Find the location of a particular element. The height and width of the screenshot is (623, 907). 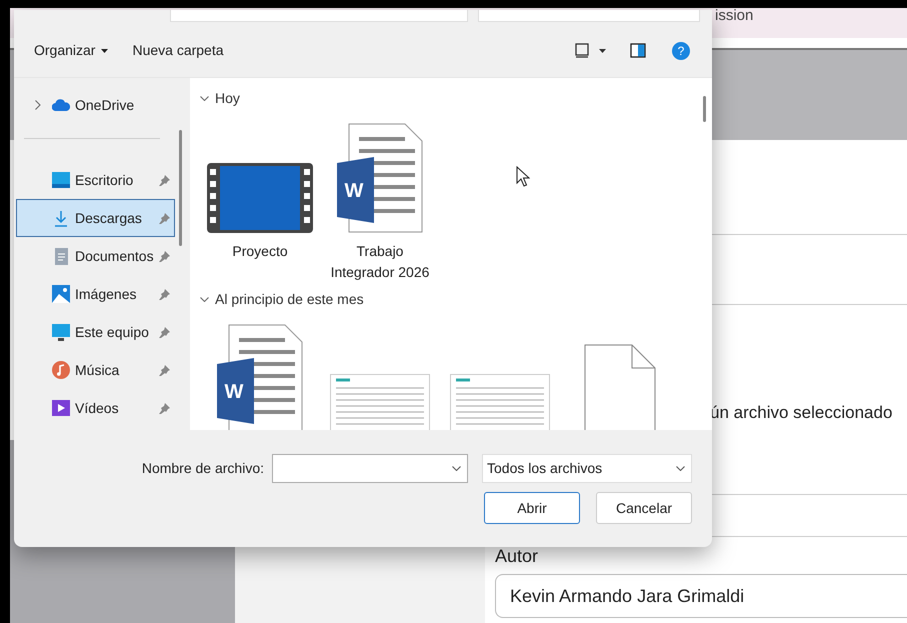

file-name-field is located at coordinates (370, 468).